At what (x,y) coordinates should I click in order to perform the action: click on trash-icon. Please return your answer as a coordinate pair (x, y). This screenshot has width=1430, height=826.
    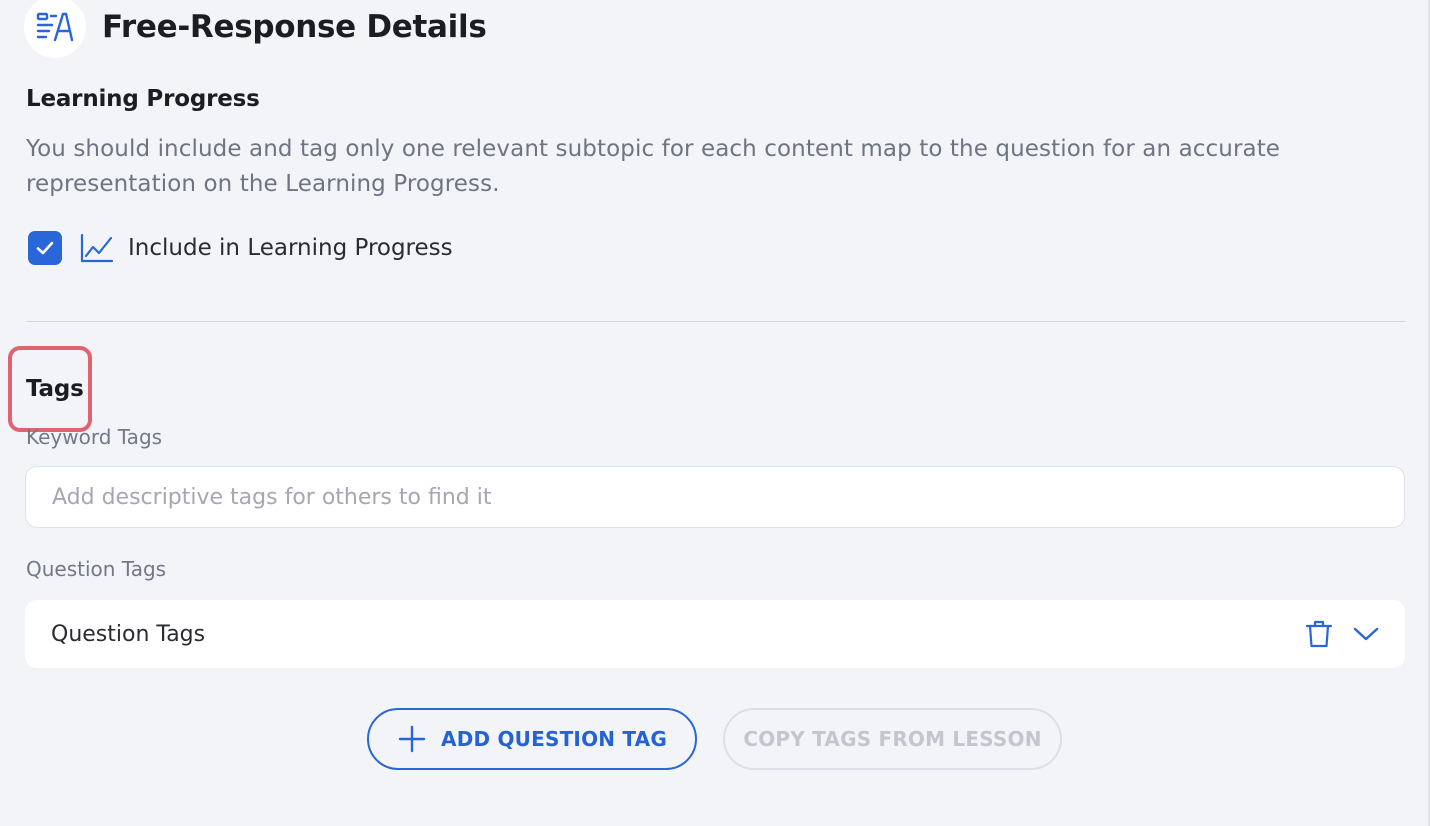
    Looking at the image, I should click on (1319, 634).